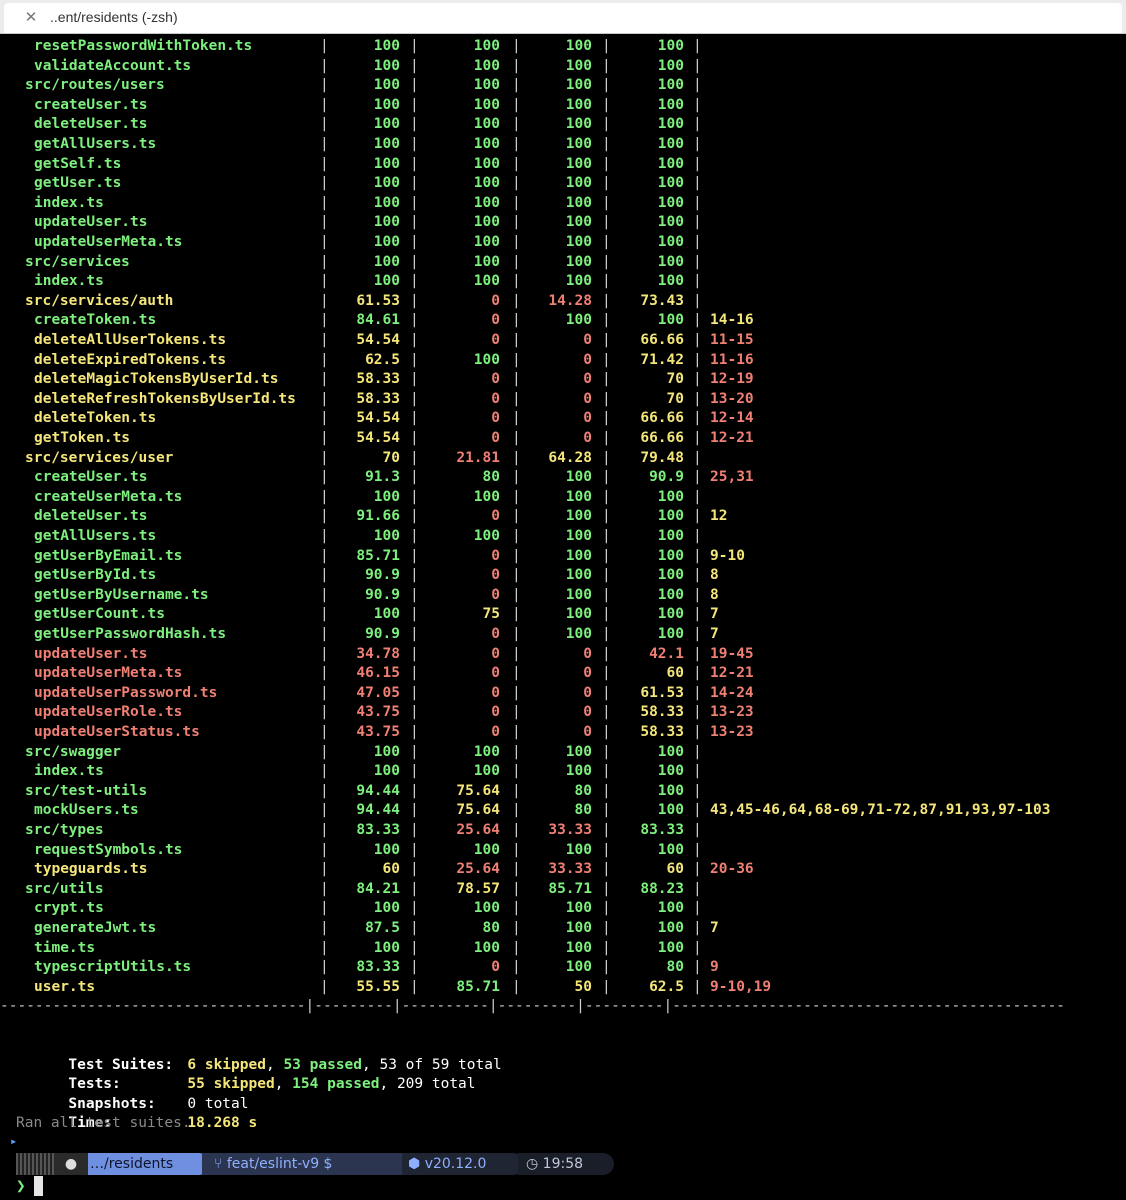  What do you see at coordinates (563, 184) in the screenshot?
I see `table-row: getUser.ts 100 100 100 100 | | | | |` at bounding box center [563, 184].